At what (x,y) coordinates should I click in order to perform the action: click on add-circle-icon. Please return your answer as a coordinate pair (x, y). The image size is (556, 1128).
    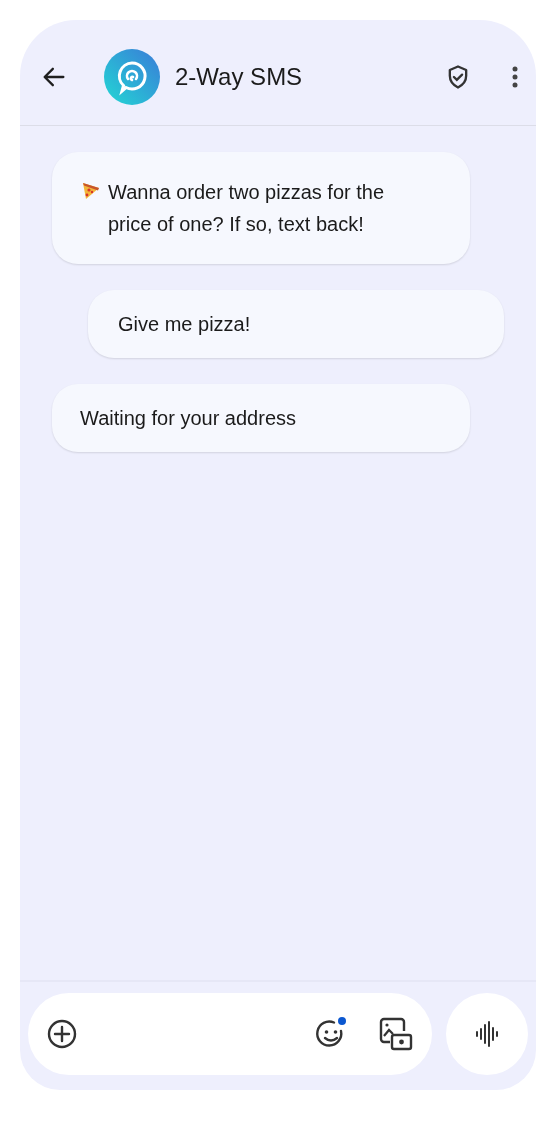
    Looking at the image, I should click on (62, 1034).